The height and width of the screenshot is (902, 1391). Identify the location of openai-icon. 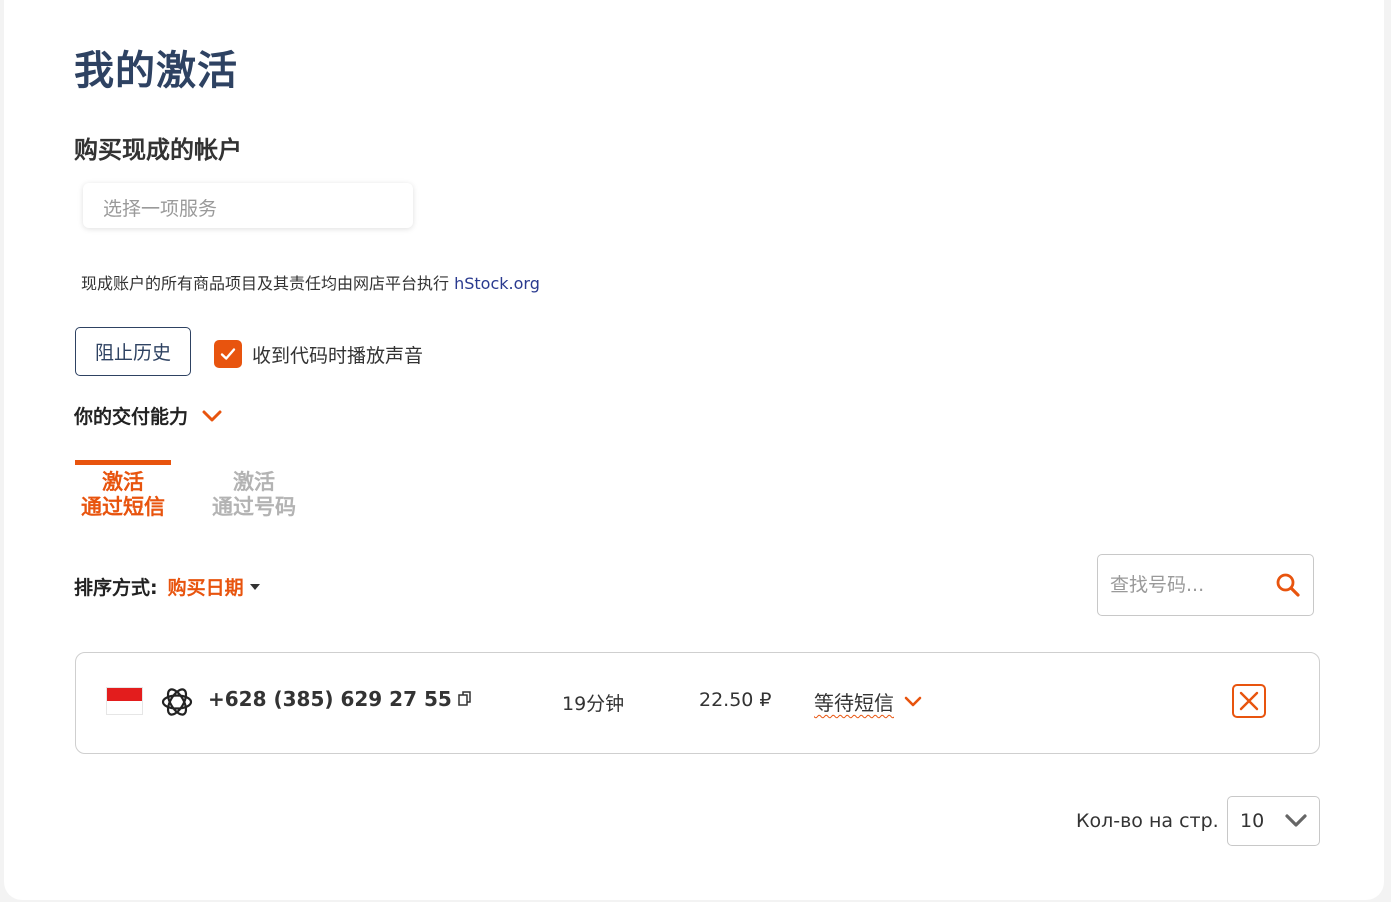
(177, 702).